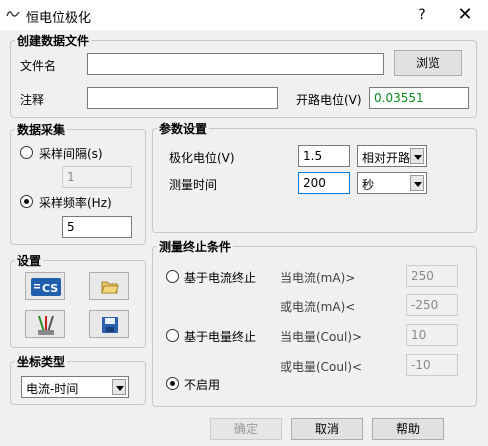 Image resolution: width=488 pixels, height=446 pixels. Describe the element at coordinates (202, 385) in the screenshot. I see `disable-stop-label: 不启用` at that location.